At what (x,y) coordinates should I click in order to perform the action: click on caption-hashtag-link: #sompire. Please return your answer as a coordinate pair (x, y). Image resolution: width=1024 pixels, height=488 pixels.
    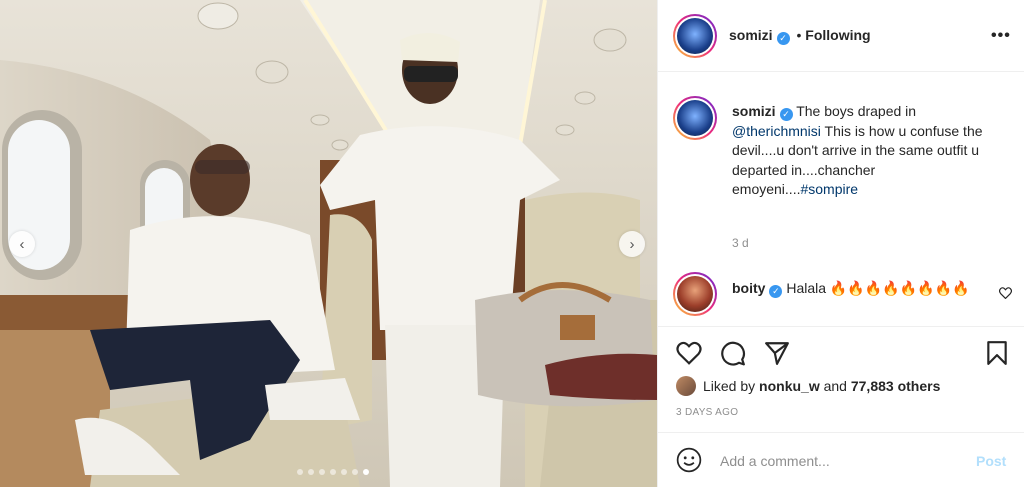
    Looking at the image, I should click on (829, 189).